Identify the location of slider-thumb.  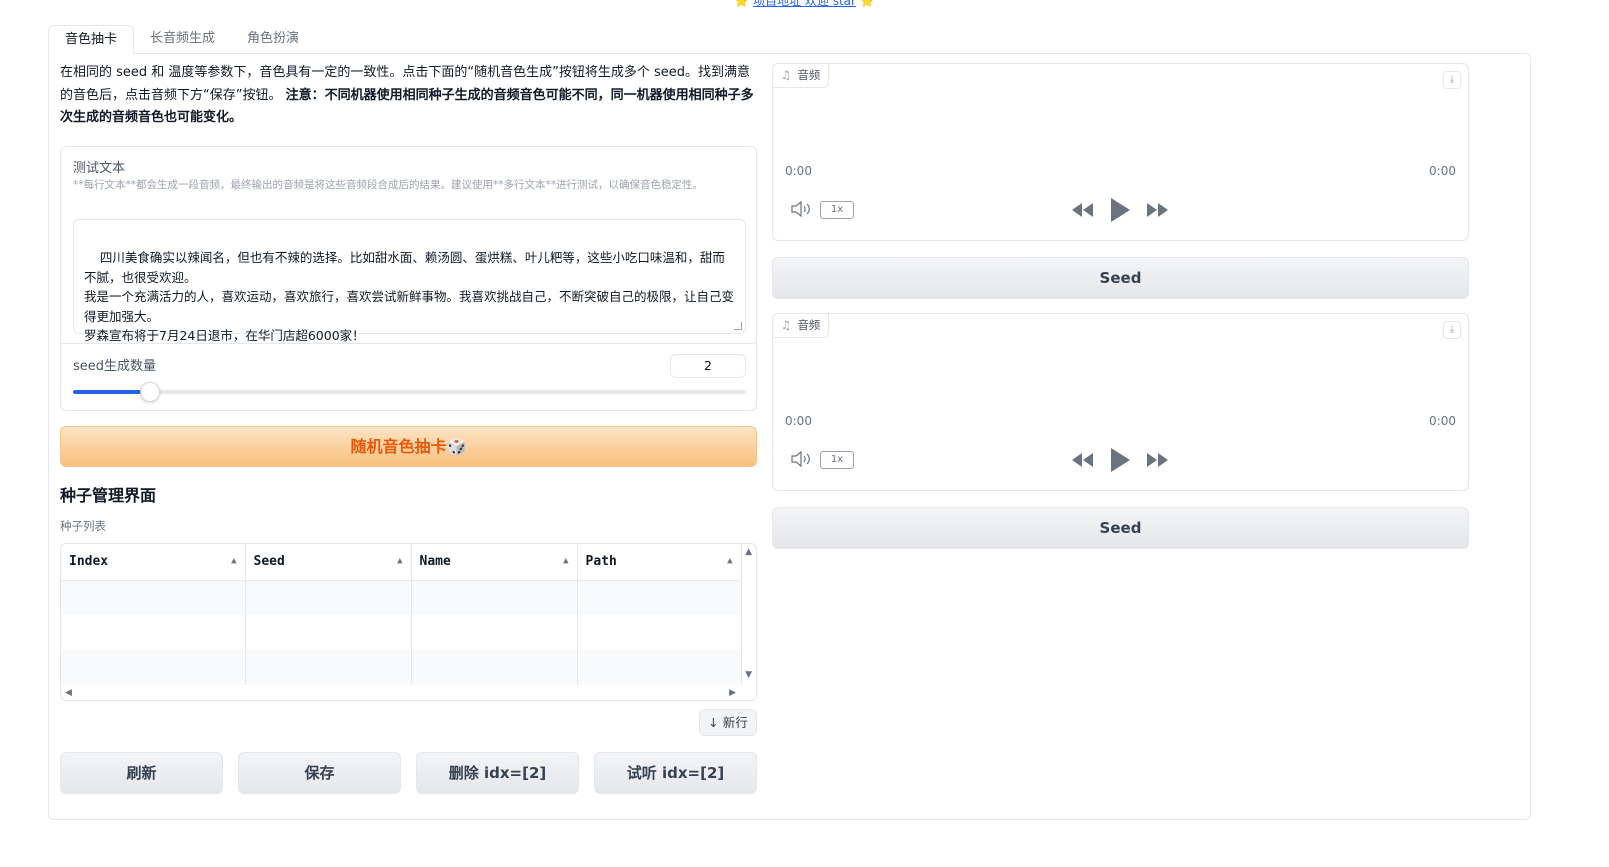
(150, 392).